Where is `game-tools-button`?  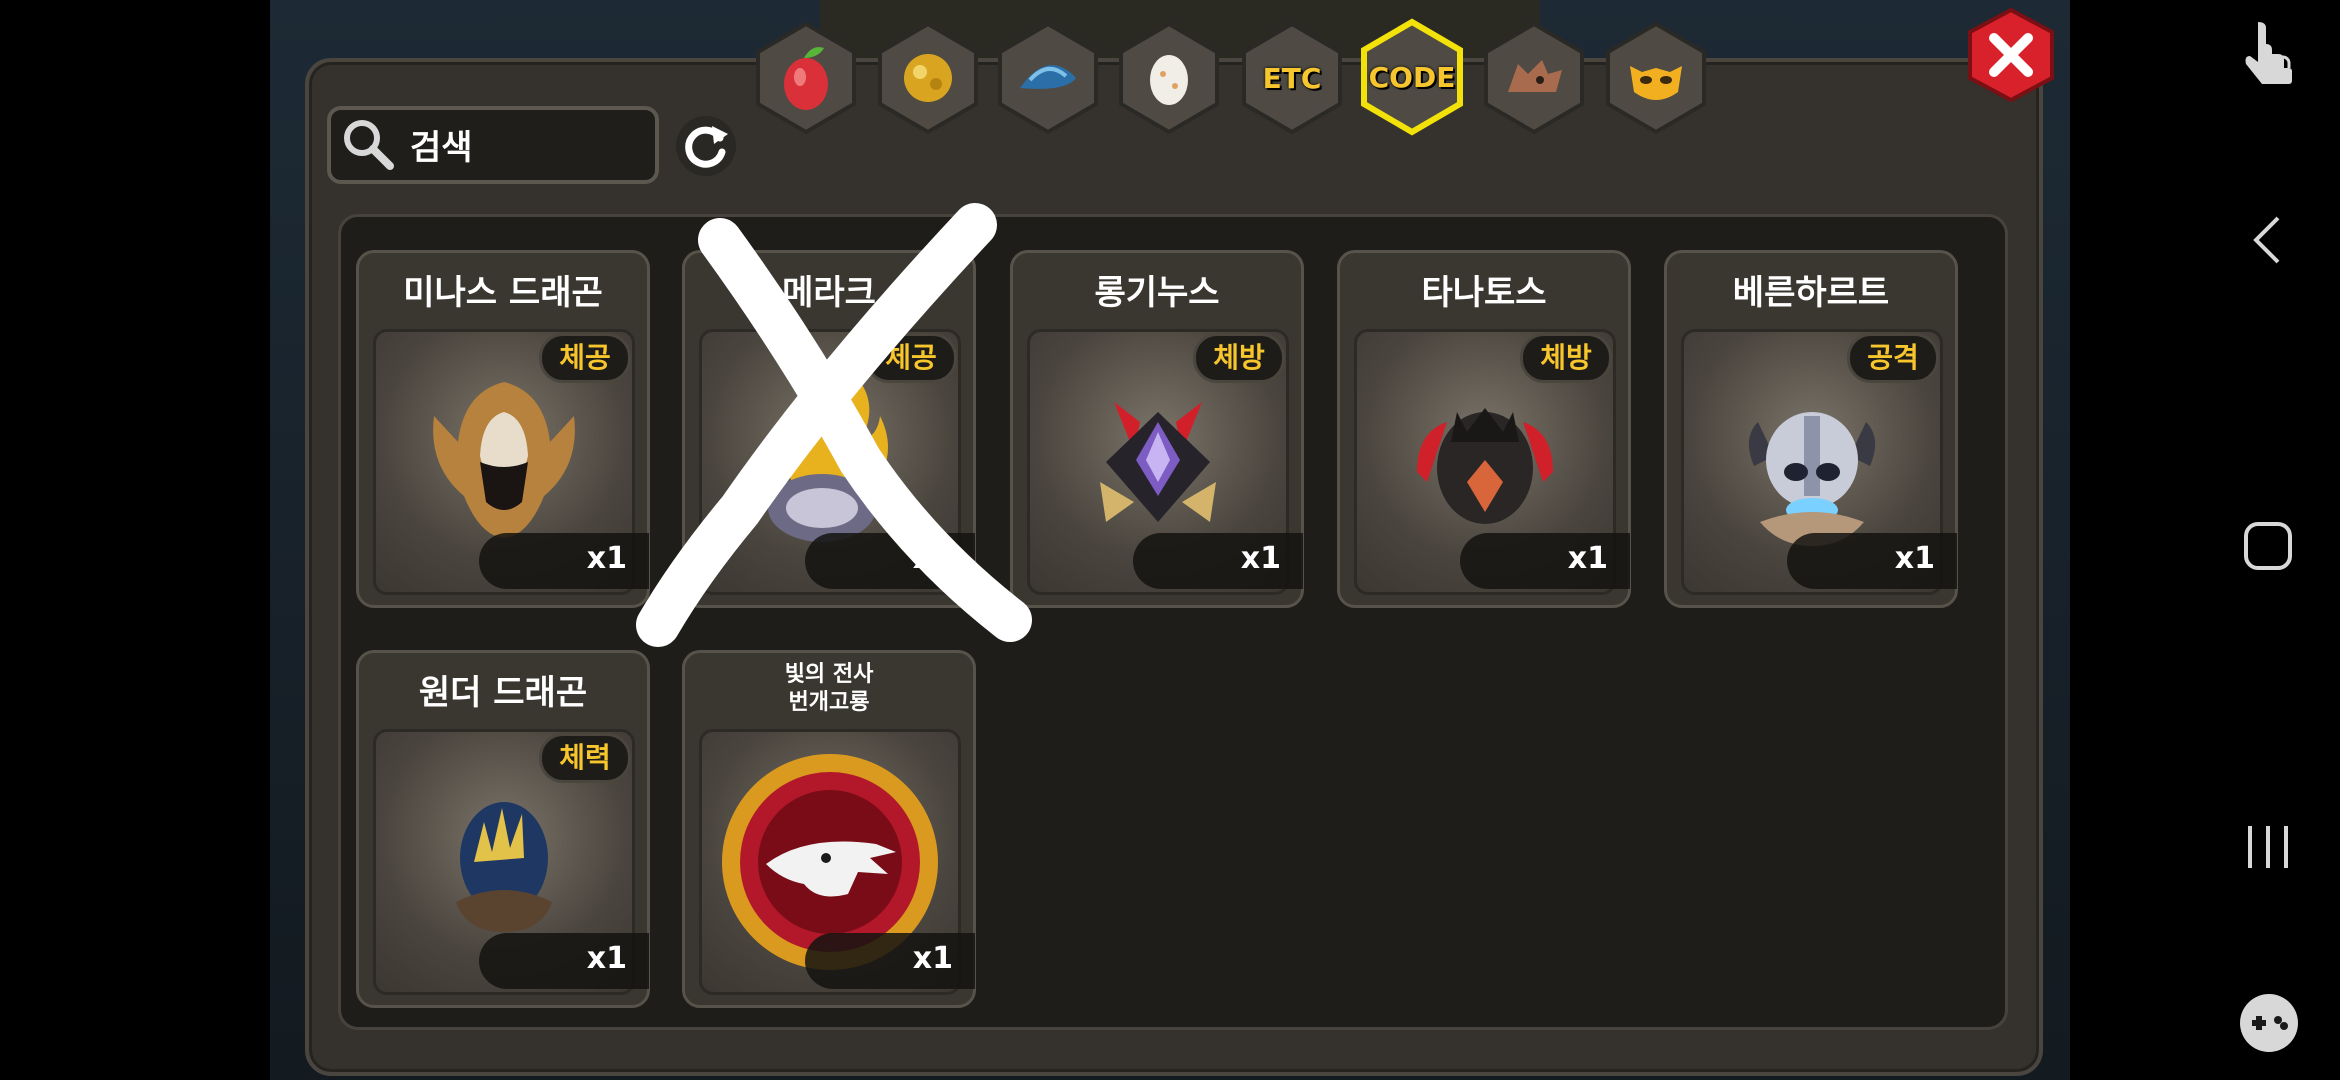 game-tools-button is located at coordinates (2269, 1023).